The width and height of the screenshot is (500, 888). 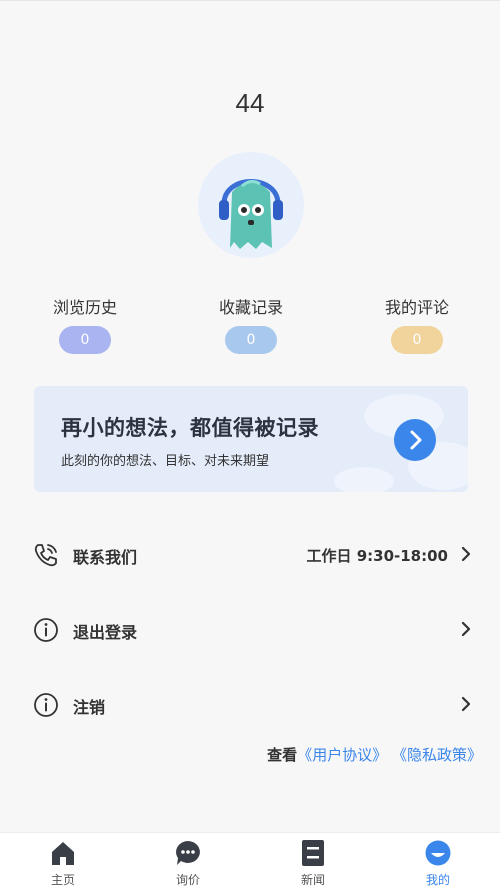 What do you see at coordinates (251, 214) in the screenshot?
I see `avatar-mascot-icon` at bounding box center [251, 214].